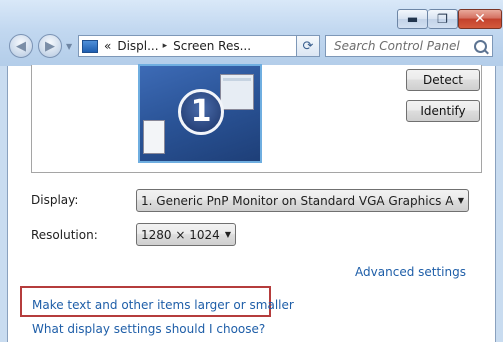  Describe the element at coordinates (148, 329) in the screenshot. I see `display-settings-help-link: What display settings should I choose?` at that location.